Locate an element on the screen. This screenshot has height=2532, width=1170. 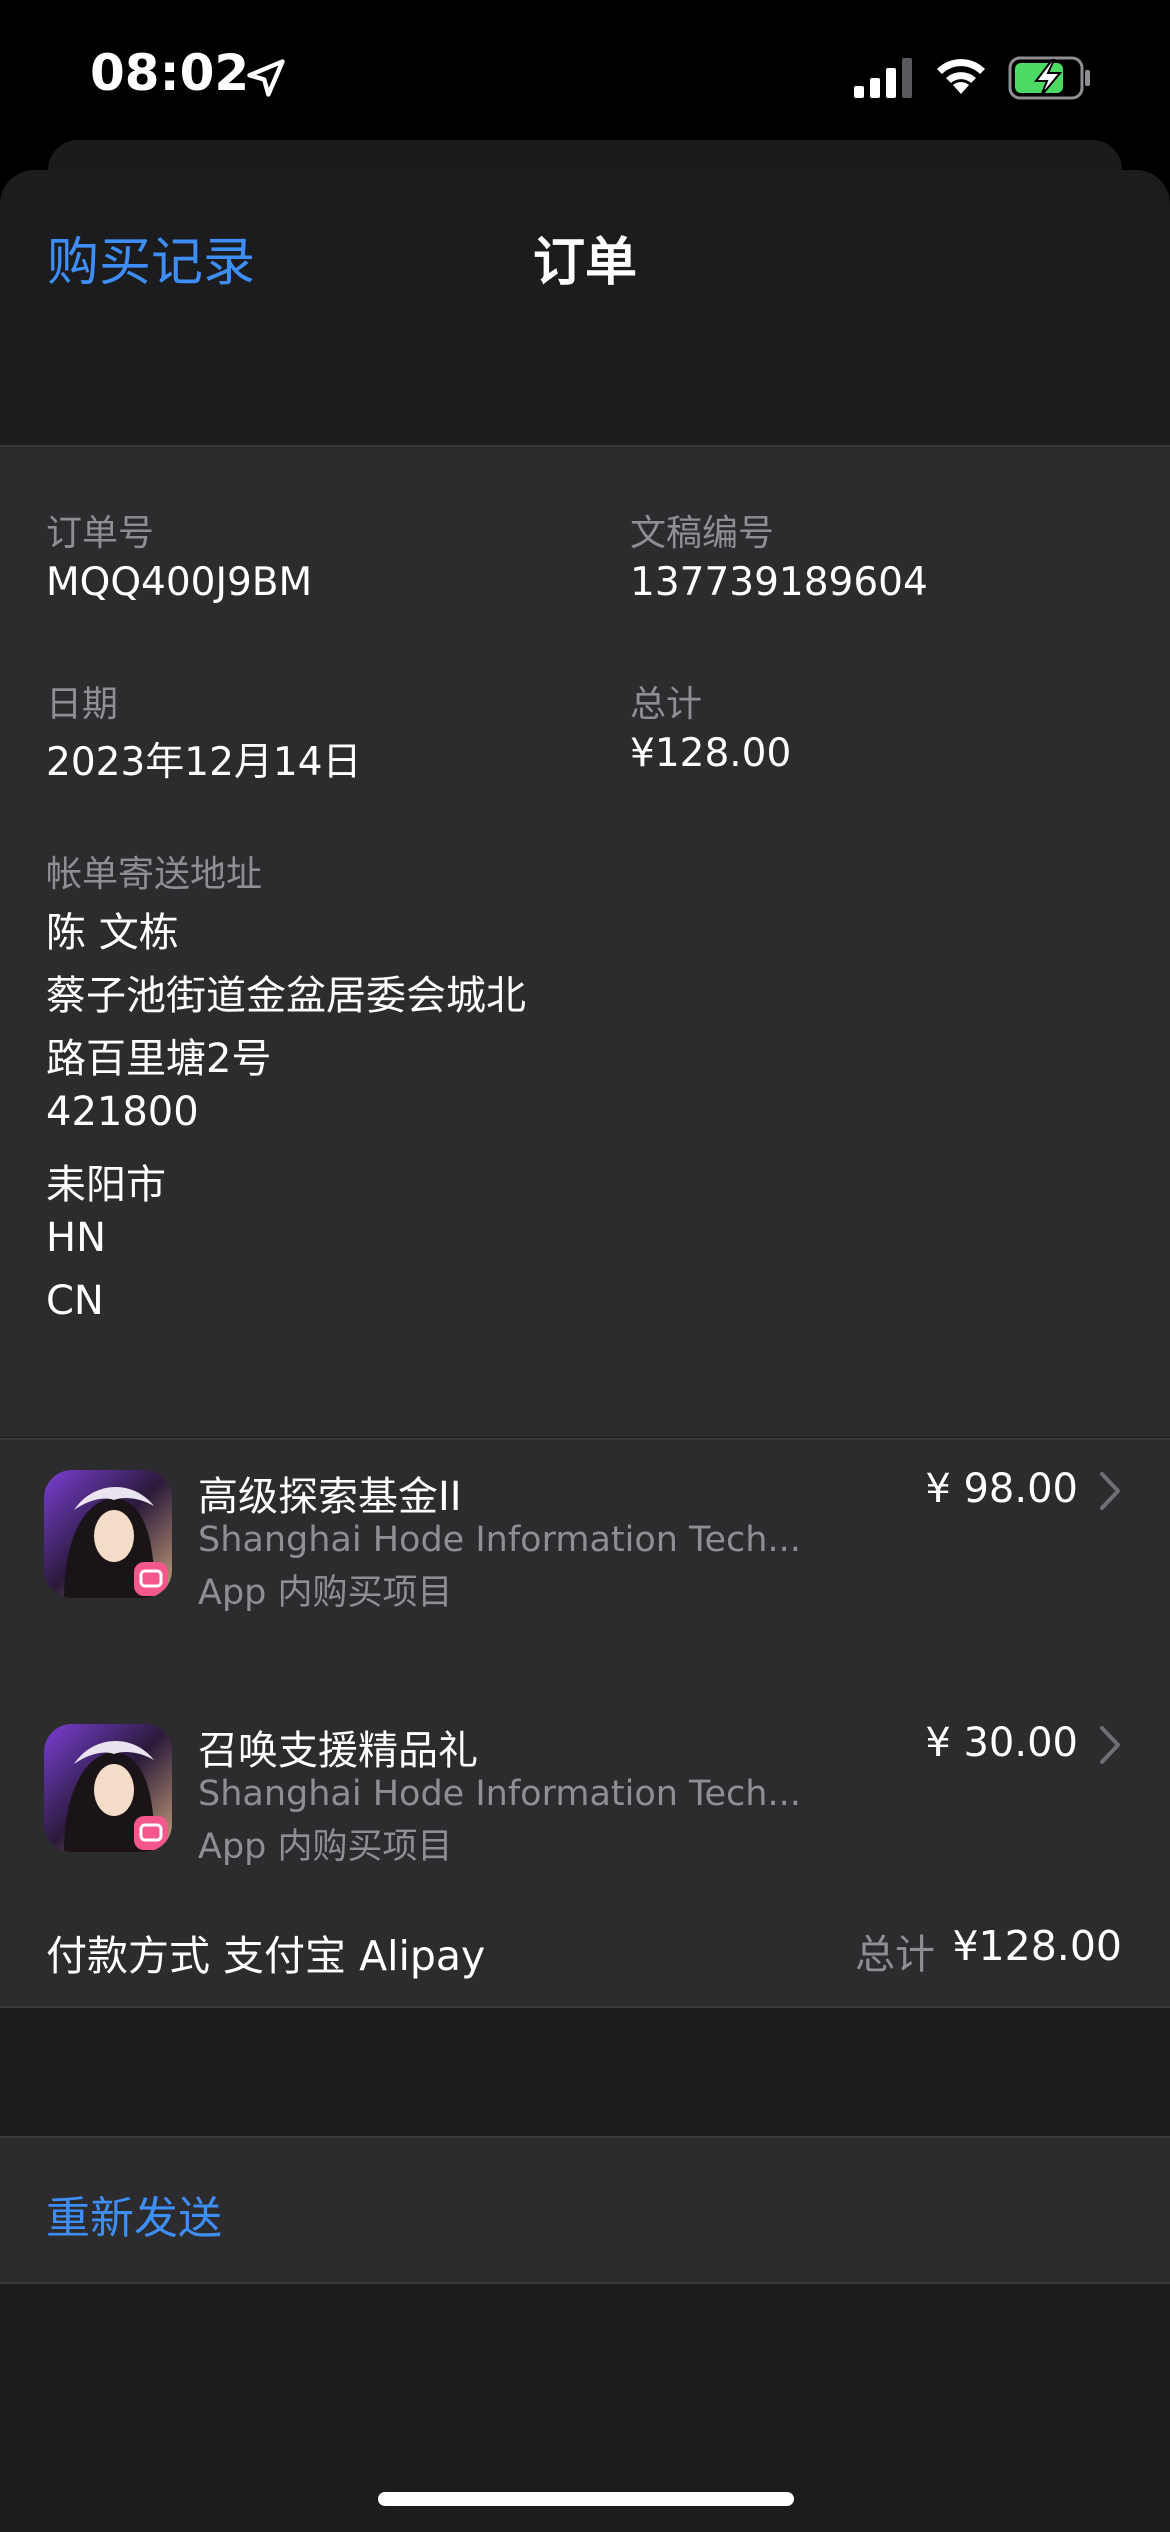
location-arrow-icon is located at coordinates (266, 78).